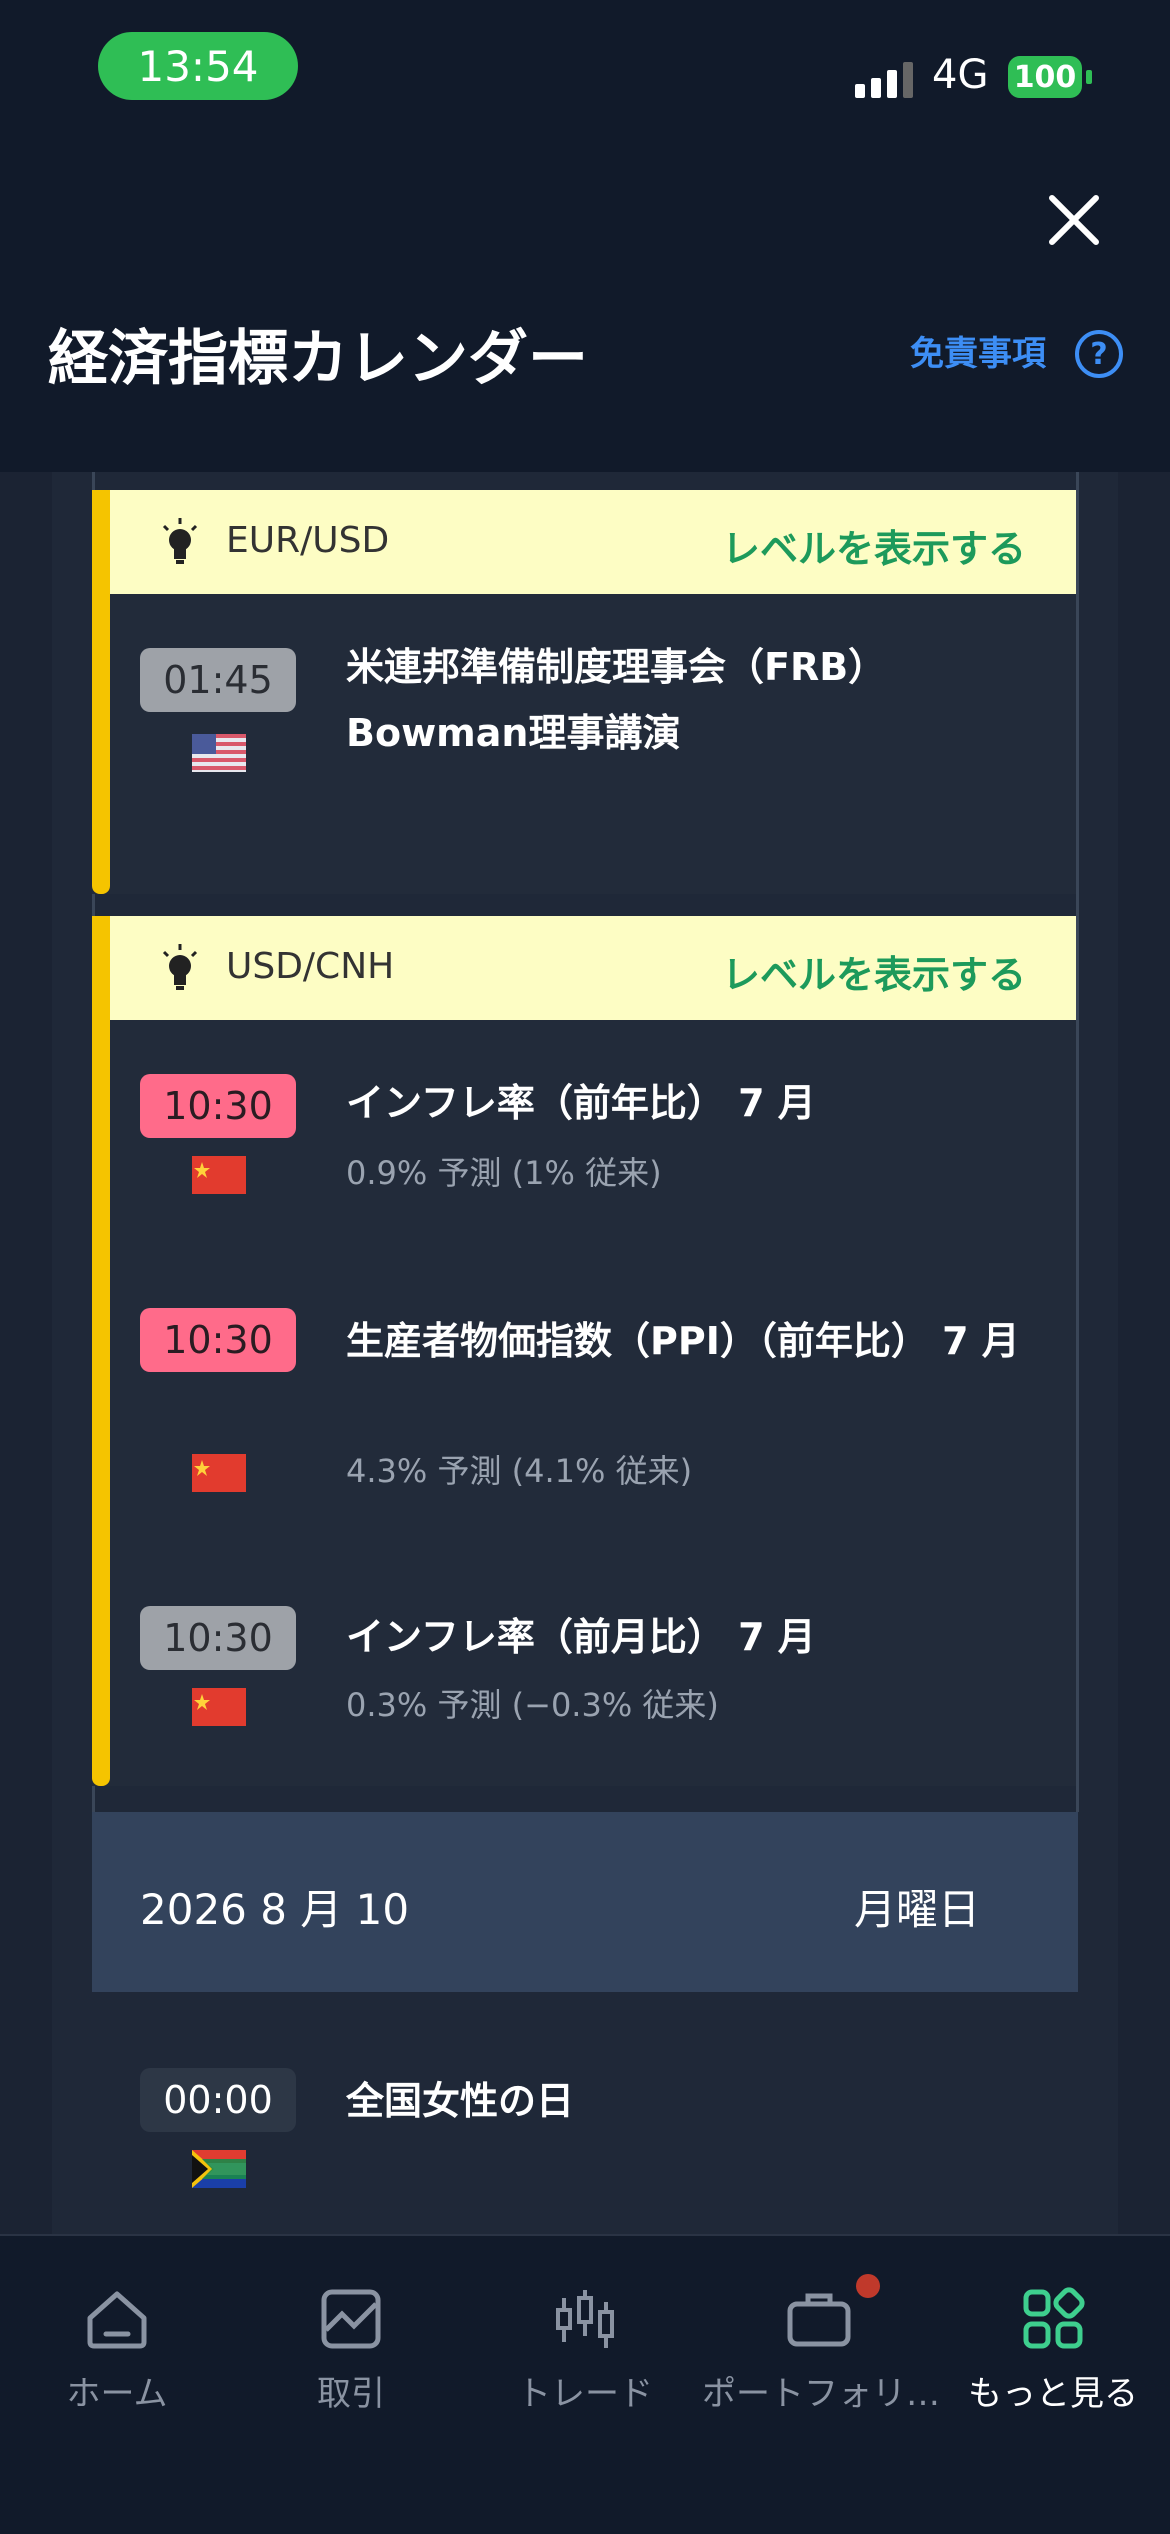 The image size is (1170, 2534). I want to click on help-icon: ?, so click(1099, 354).